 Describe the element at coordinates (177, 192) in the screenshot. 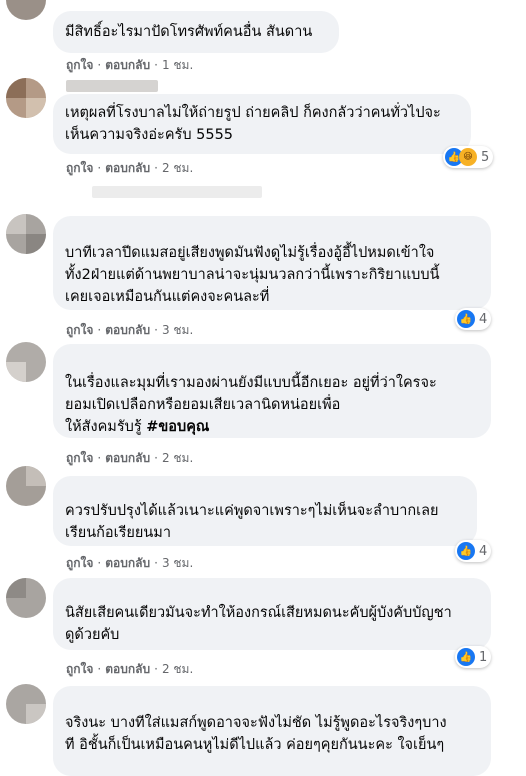

I see `blurred-reply-placeholder` at that location.